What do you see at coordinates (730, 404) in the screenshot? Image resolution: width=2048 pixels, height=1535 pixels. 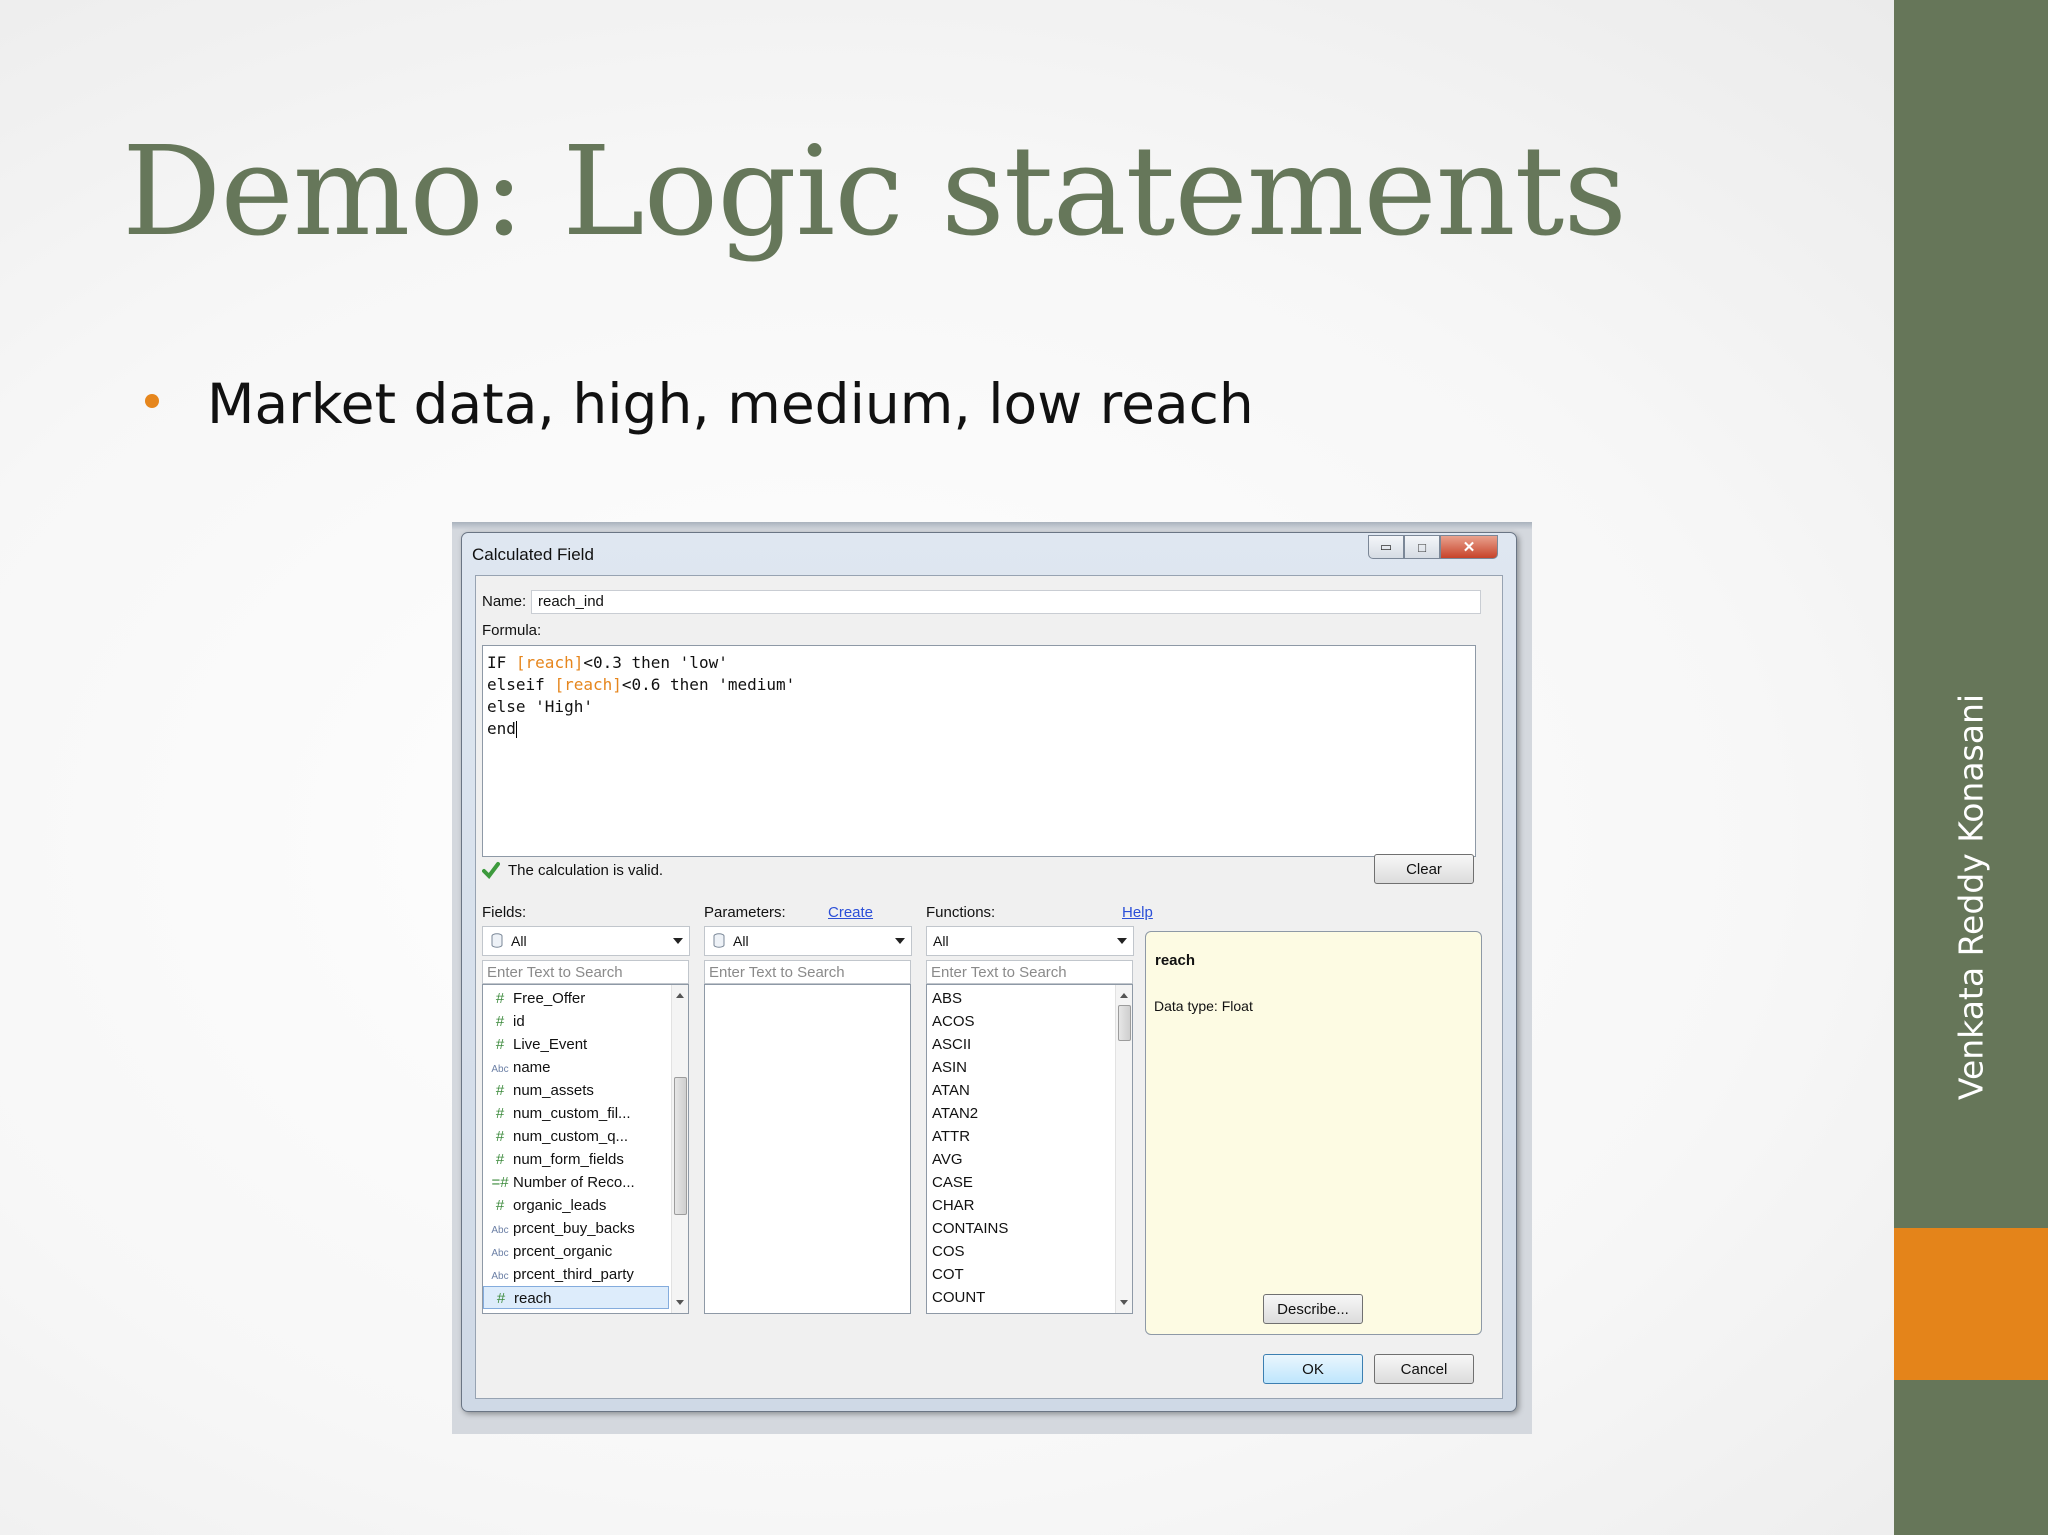 I see `bullet-text: Market data, high, medium, low reach` at bounding box center [730, 404].